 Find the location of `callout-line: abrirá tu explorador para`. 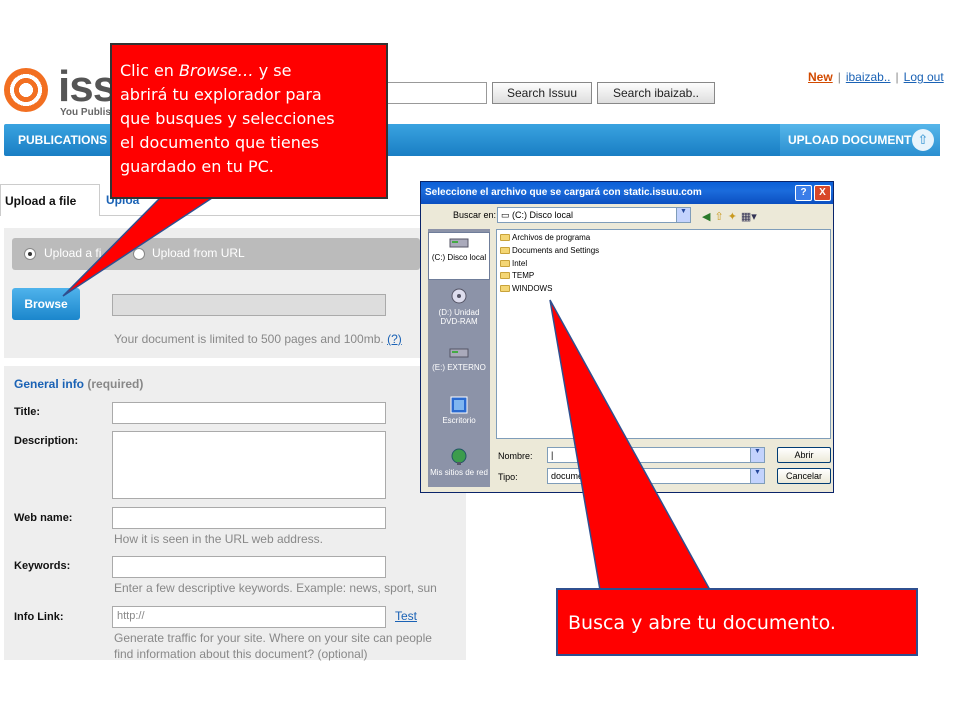

callout-line: abrirá tu explorador para is located at coordinates (221, 94).